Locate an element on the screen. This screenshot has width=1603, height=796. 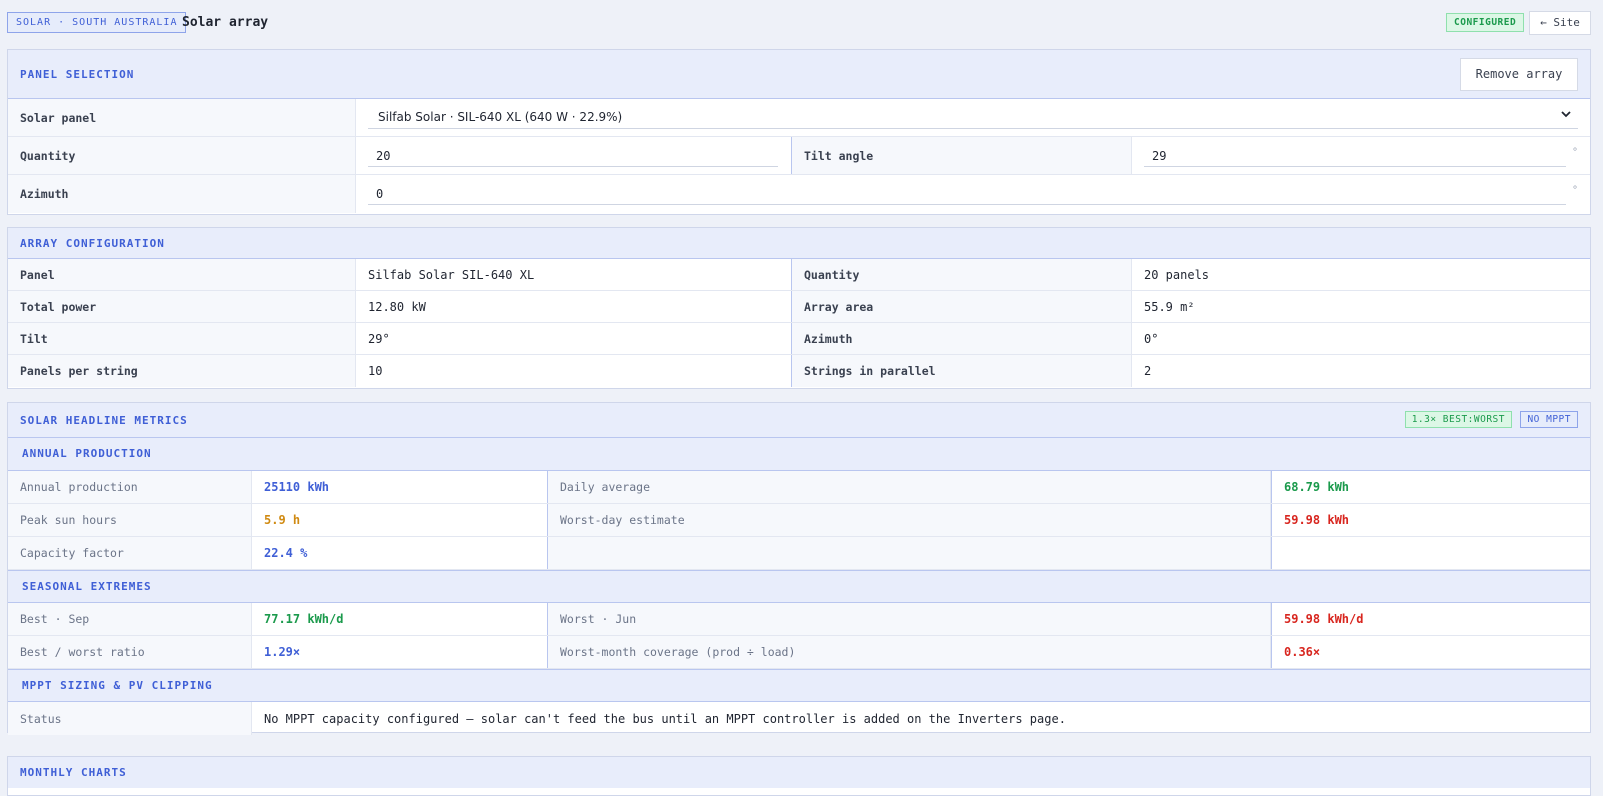
metric-value: 5.9 h is located at coordinates (282, 520).